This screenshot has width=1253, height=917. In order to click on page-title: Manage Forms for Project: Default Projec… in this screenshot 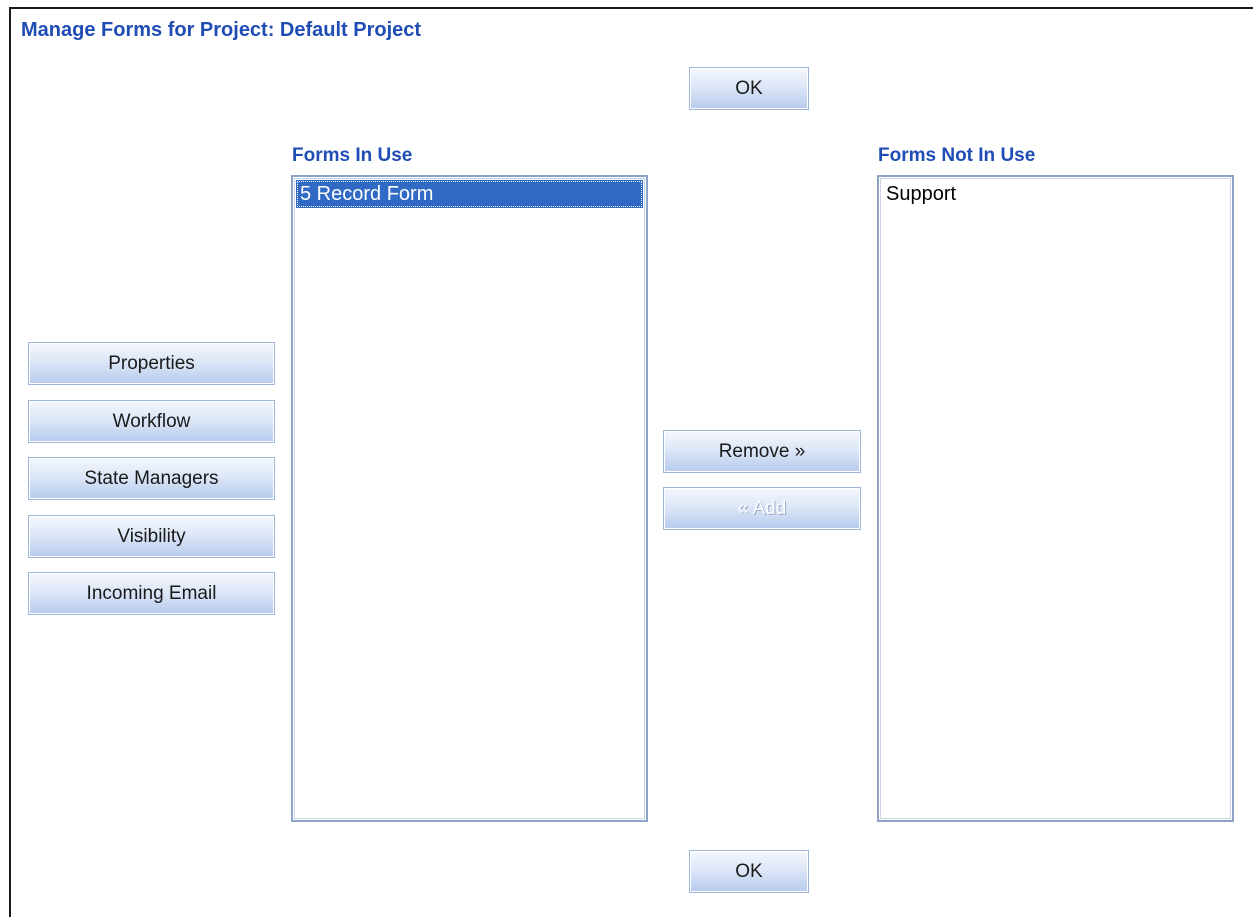, I will do `click(221, 30)`.